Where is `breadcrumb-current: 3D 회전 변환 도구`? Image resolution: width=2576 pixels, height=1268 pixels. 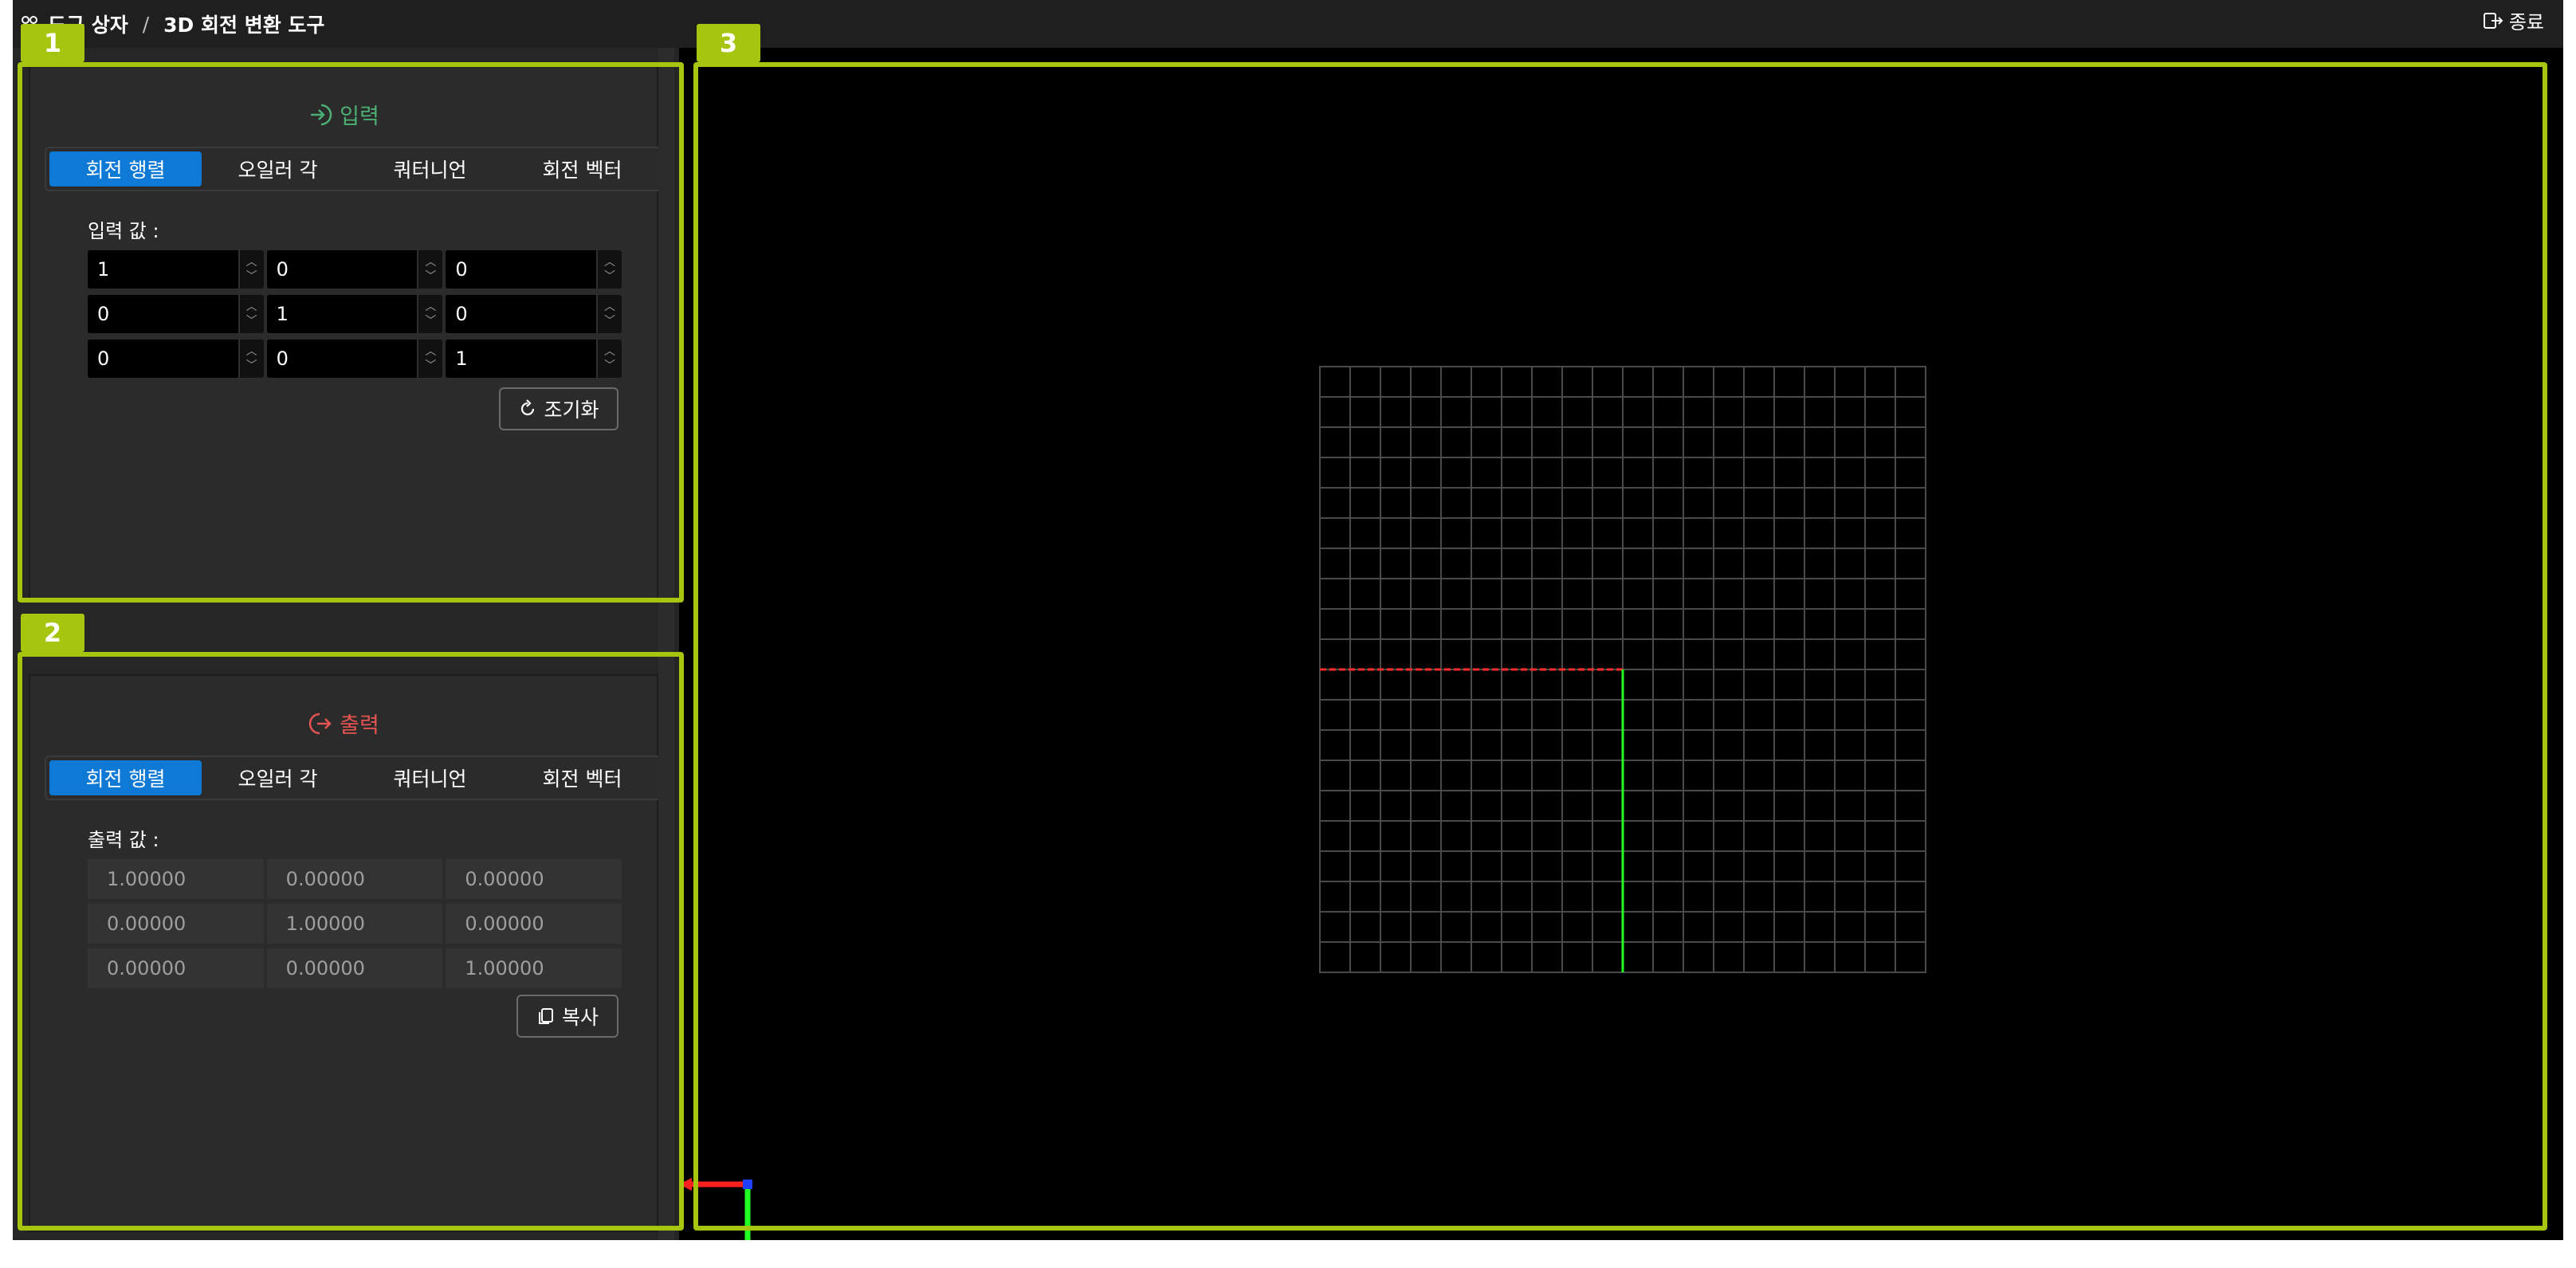 breadcrumb-current: 3D 회전 변환 도구 is located at coordinates (244, 25).